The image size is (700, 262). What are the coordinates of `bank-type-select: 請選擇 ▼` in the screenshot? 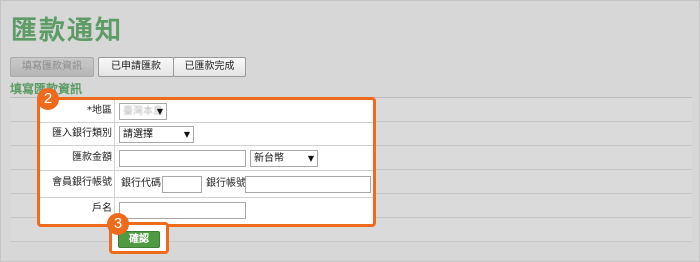 It's located at (156, 134).